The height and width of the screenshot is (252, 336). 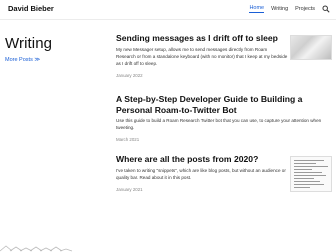 I want to click on nav-writing: Writing, so click(x=279, y=9).